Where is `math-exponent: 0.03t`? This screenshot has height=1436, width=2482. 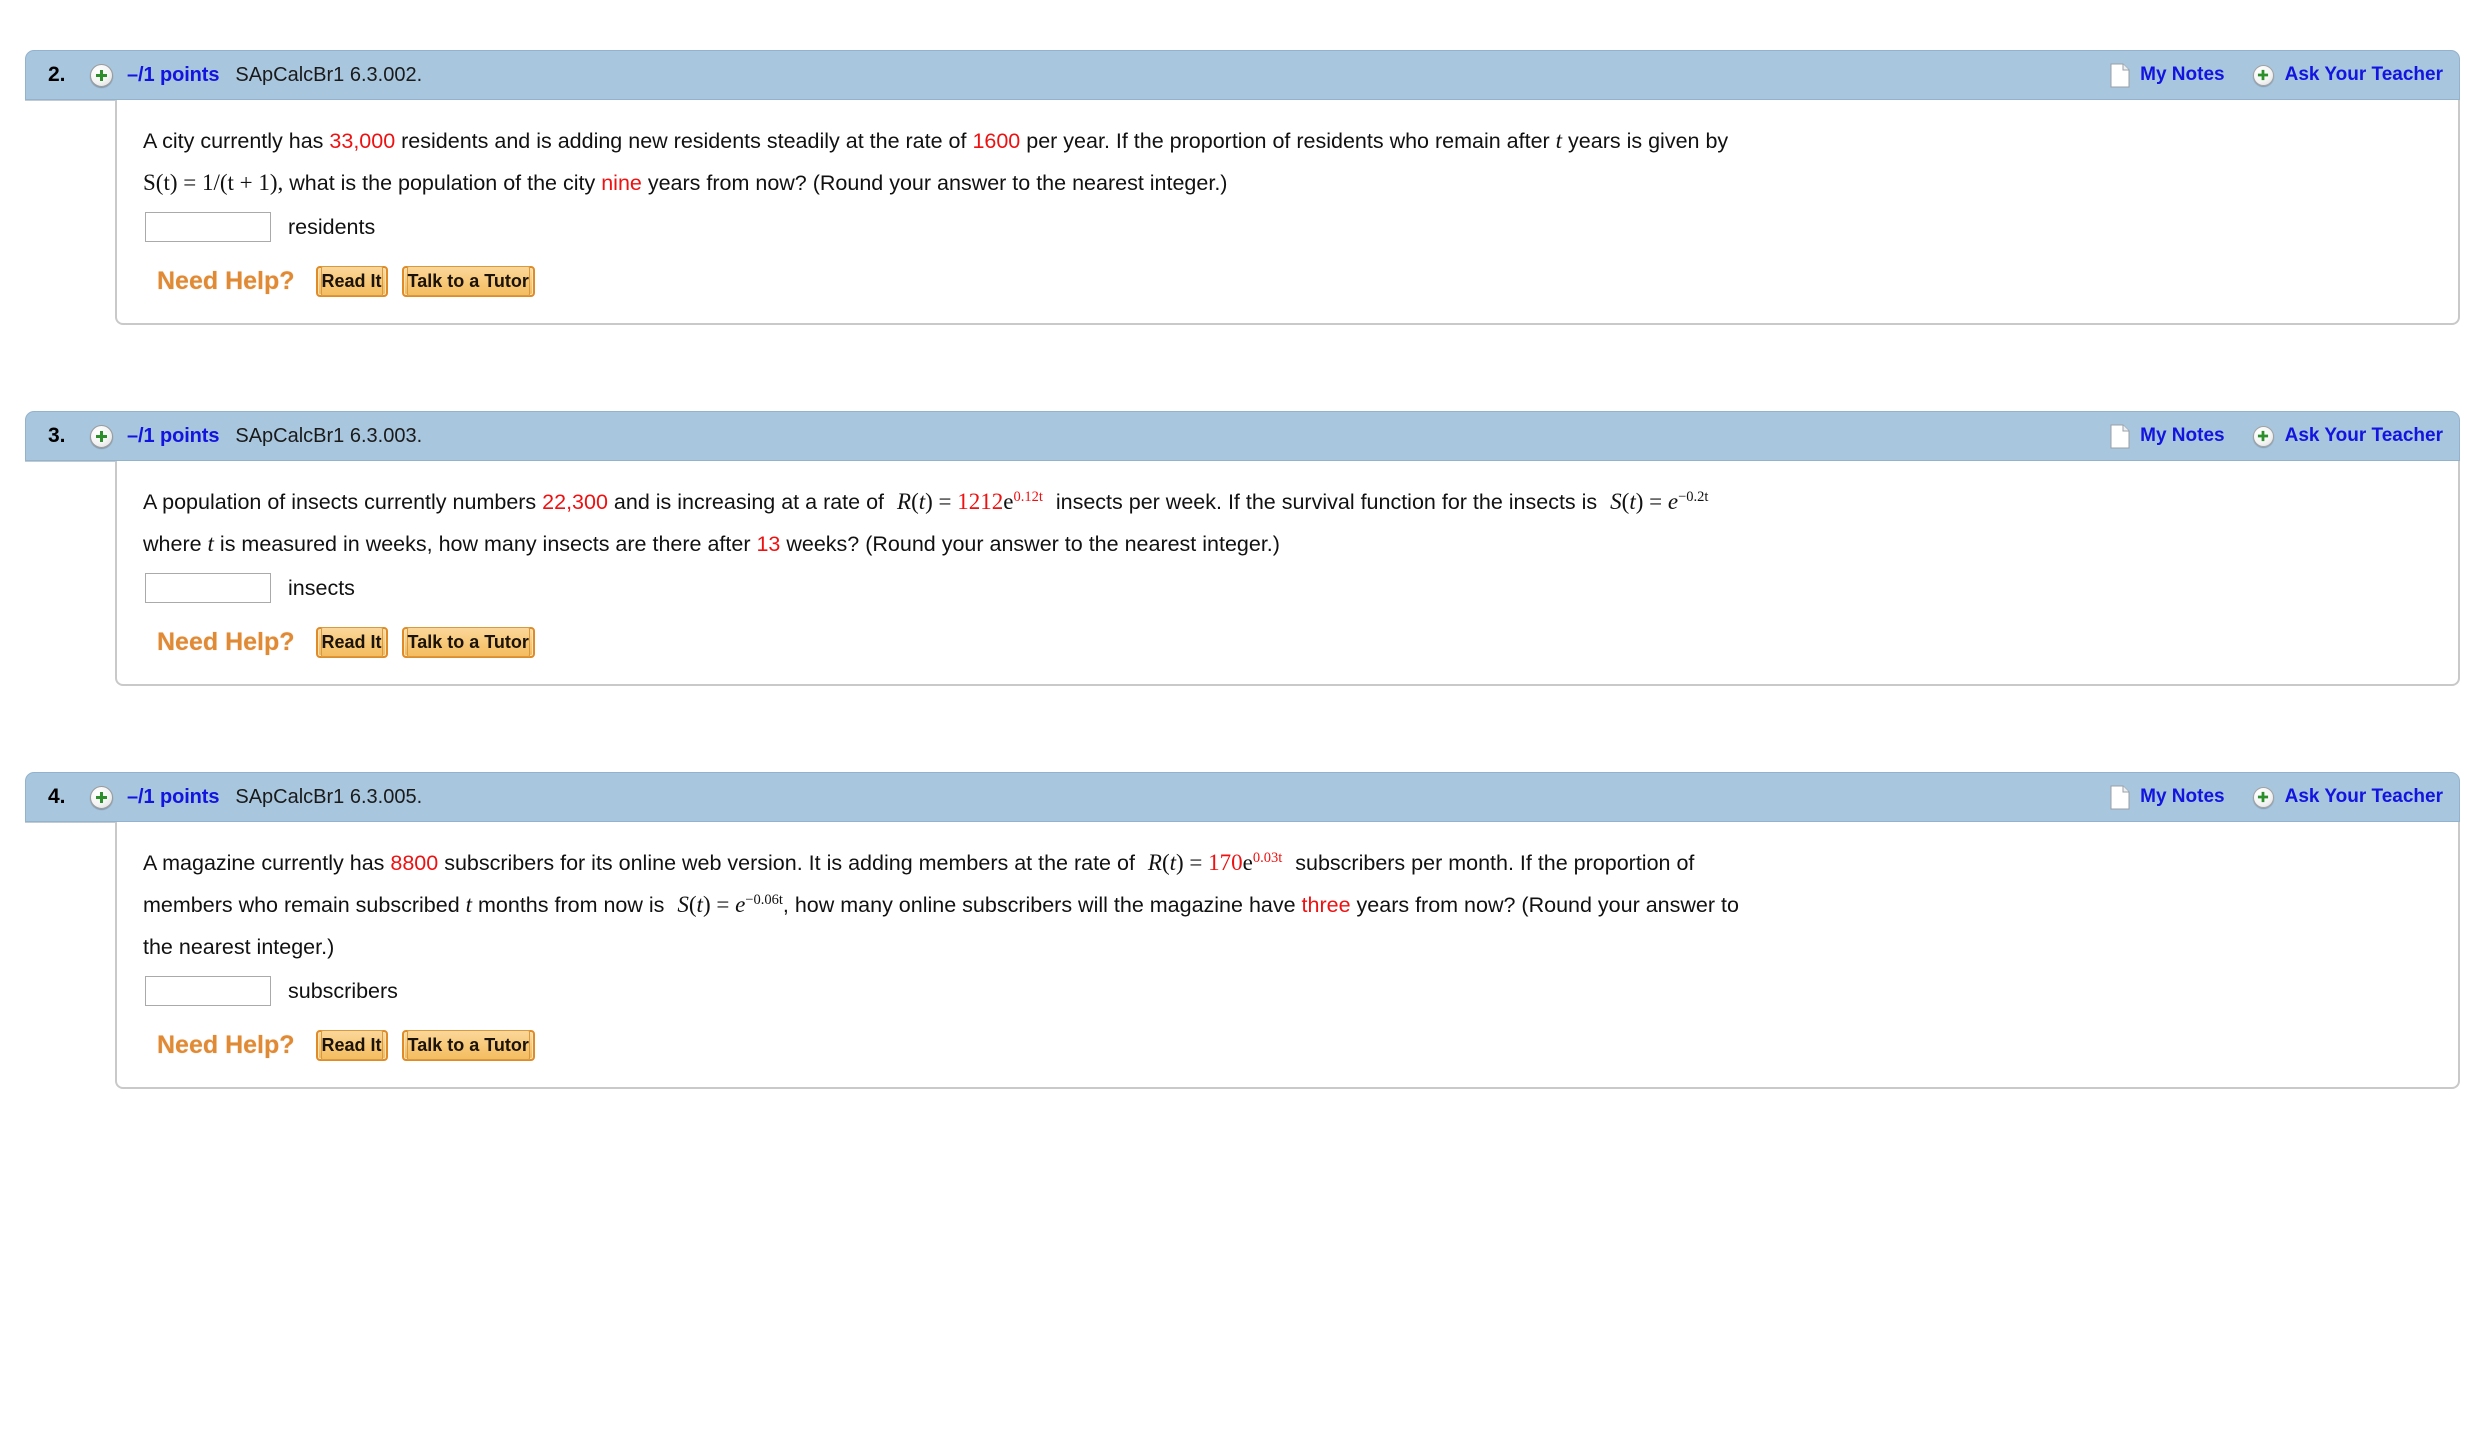
math-exponent: 0.03t is located at coordinates (1267, 857).